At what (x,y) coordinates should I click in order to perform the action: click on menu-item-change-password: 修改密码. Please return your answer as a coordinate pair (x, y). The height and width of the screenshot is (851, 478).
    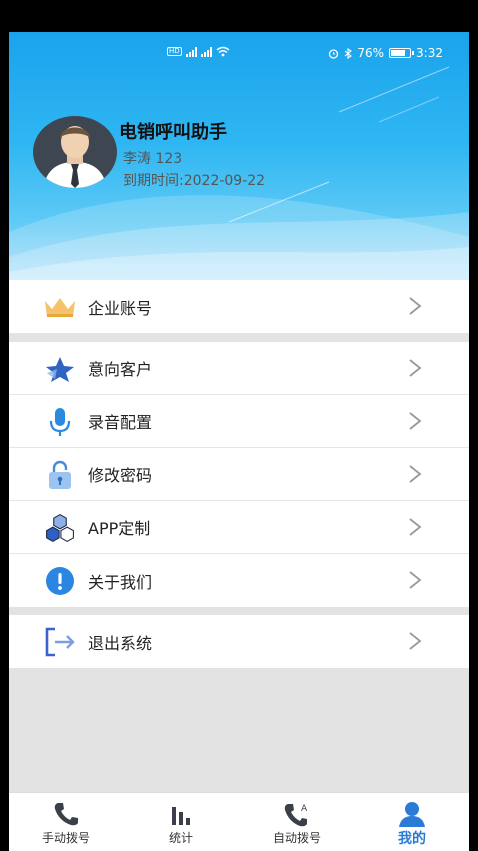
    Looking at the image, I should click on (239, 474).